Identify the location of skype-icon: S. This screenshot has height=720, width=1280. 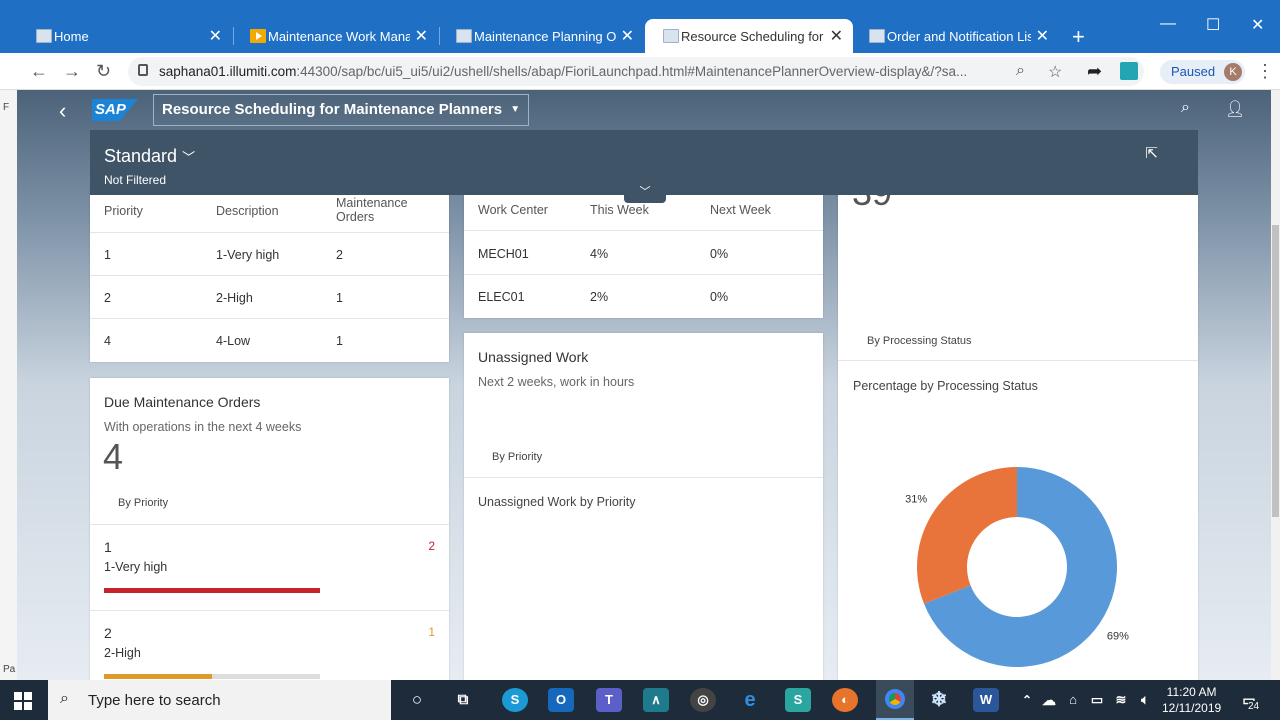
(515, 700).